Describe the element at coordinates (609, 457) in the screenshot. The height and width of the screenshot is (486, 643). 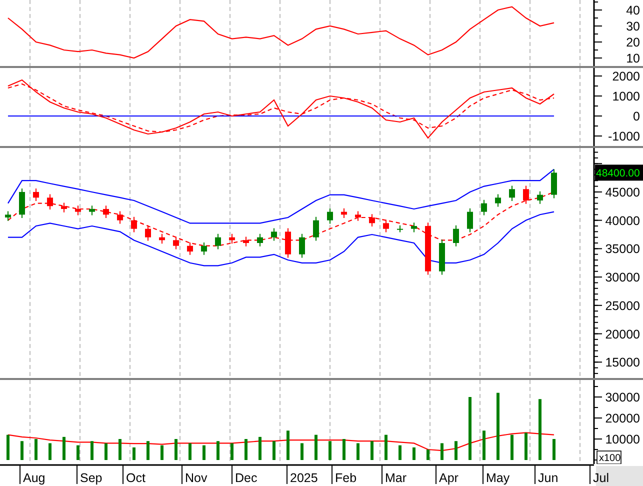
I see `unit-label: x100` at that location.